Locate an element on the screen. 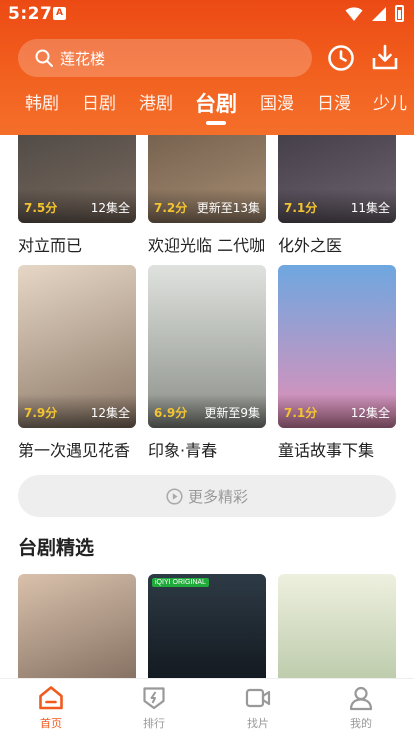 This screenshot has width=414, height=736. rating: 7.2分 is located at coordinates (171, 208).